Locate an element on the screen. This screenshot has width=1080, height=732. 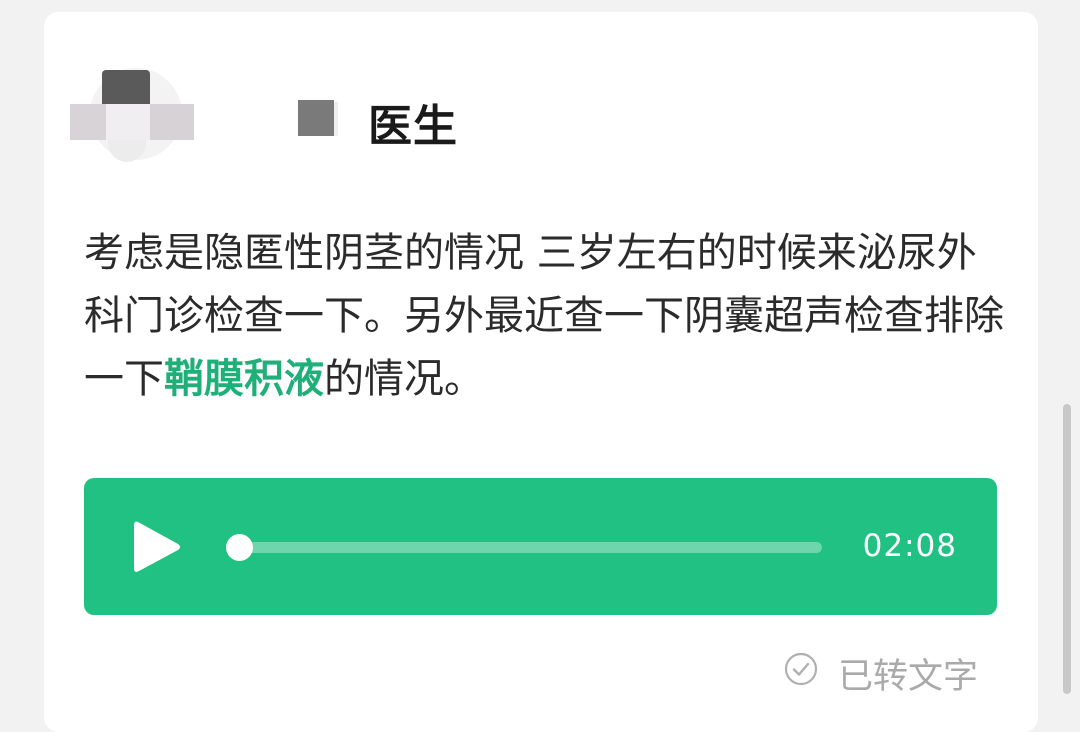
audio-duration: 02:08 is located at coordinates (909, 546).